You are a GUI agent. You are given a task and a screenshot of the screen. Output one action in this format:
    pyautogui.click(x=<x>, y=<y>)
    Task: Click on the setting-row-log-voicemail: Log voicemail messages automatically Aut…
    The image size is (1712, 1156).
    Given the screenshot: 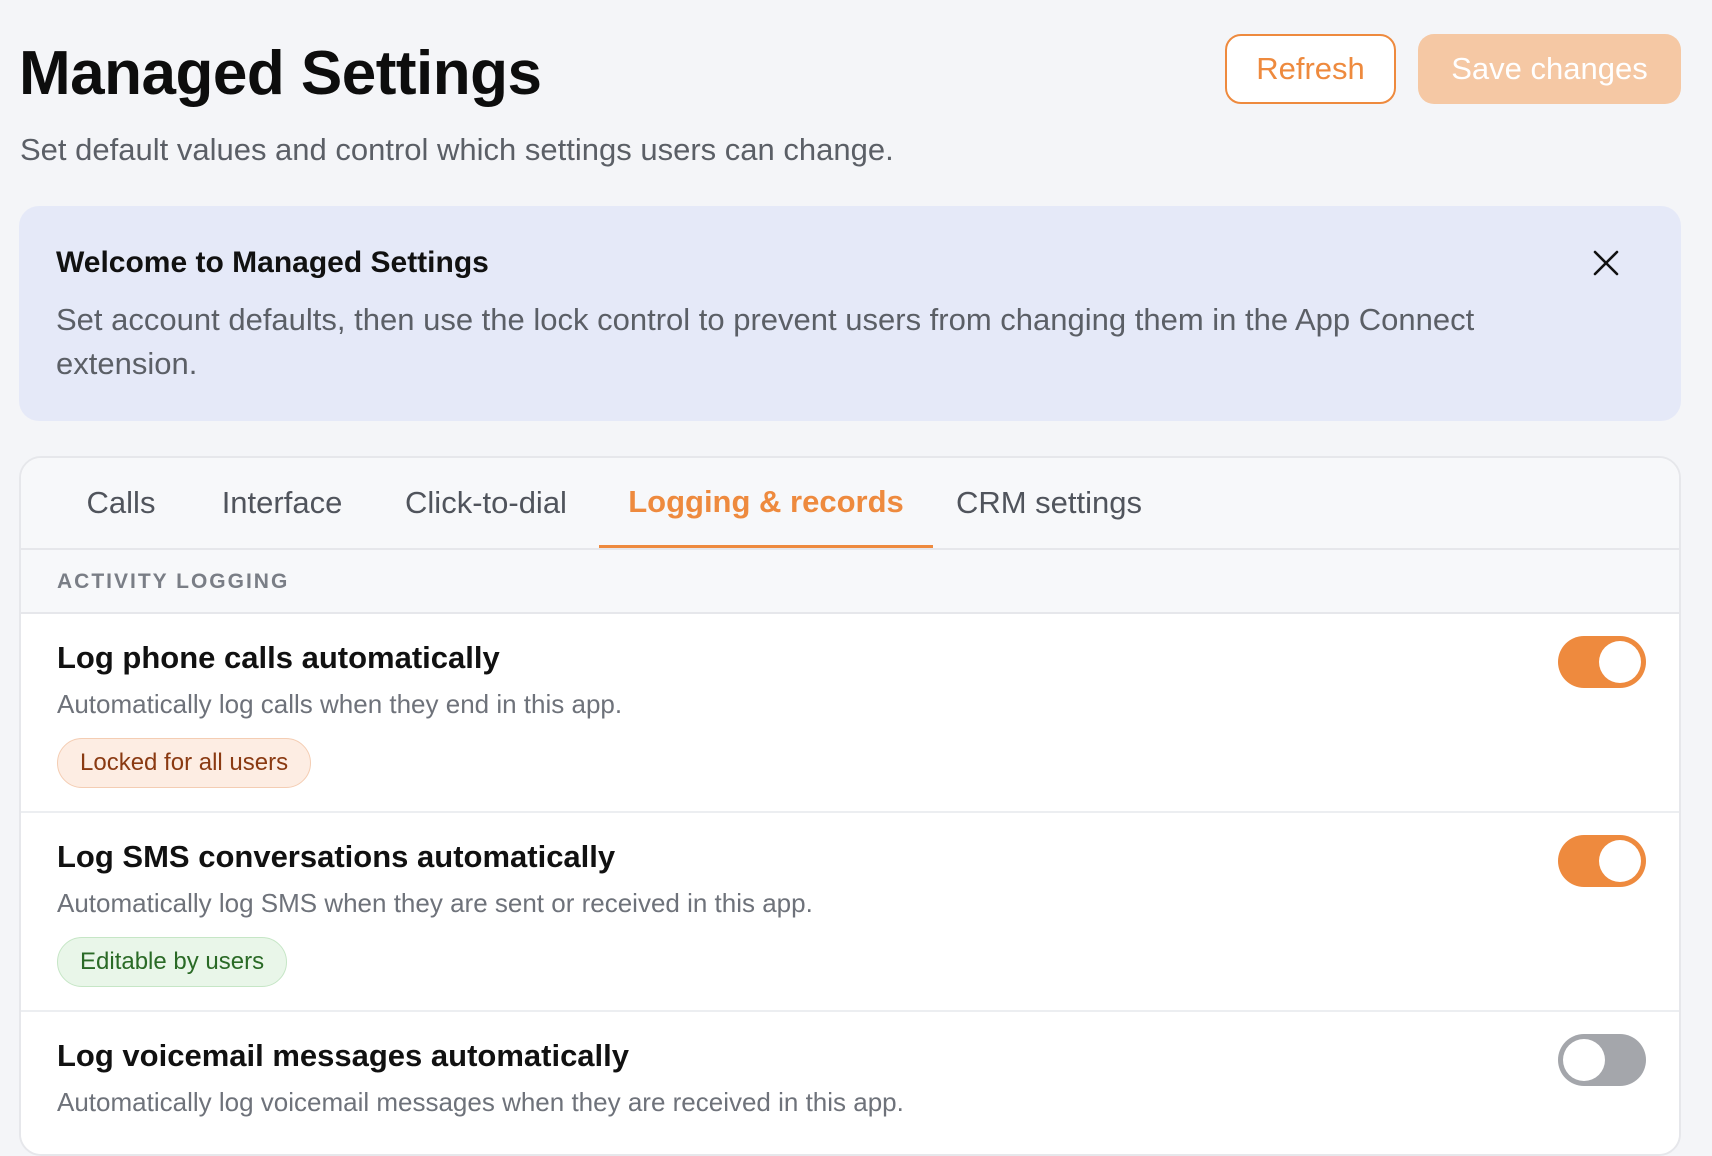 What is the action you would take?
    pyautogui.click(x=850, y=1083)
    